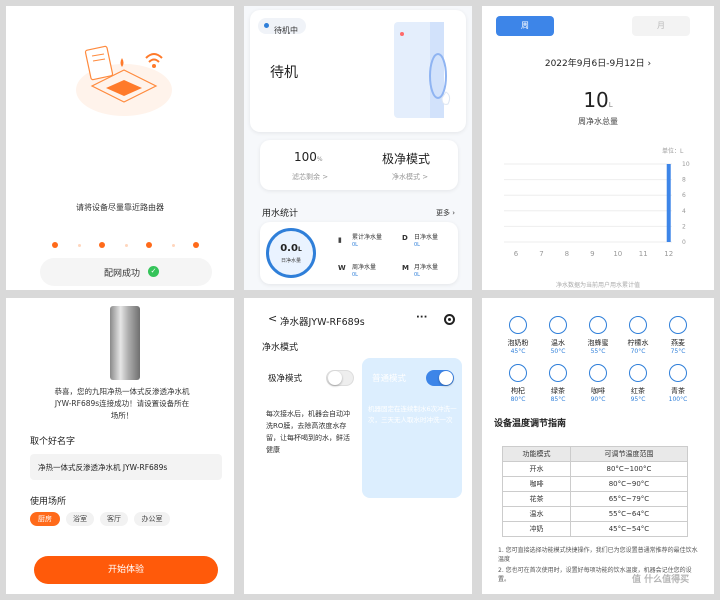 This screenshot has width=720, height=600. I want to click on back-button: <, so click(272, 318).